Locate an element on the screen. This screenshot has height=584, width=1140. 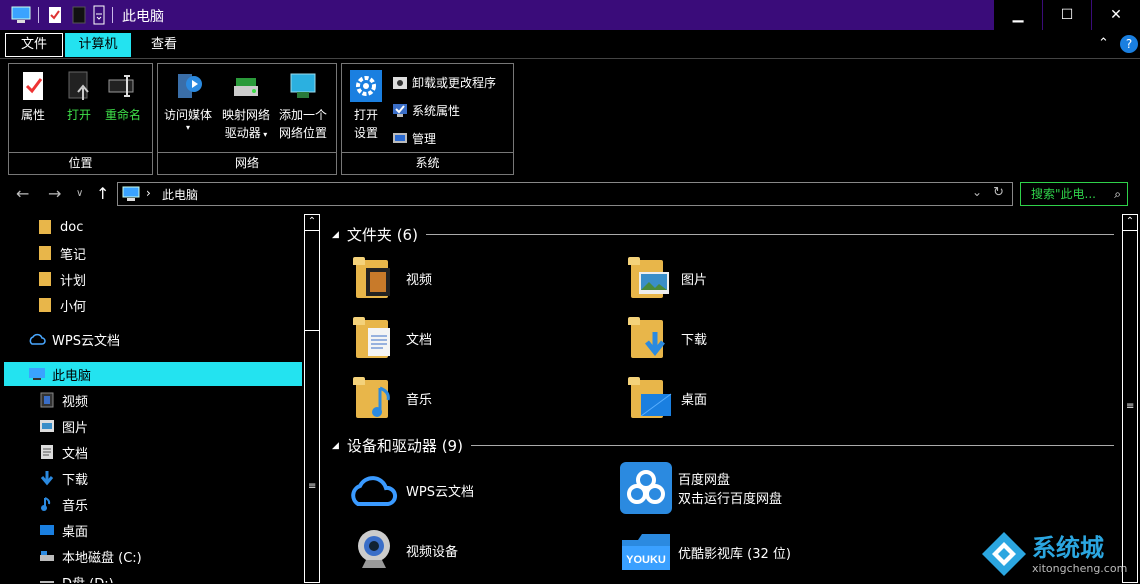
section-divider is located at coordinates (770, 234).